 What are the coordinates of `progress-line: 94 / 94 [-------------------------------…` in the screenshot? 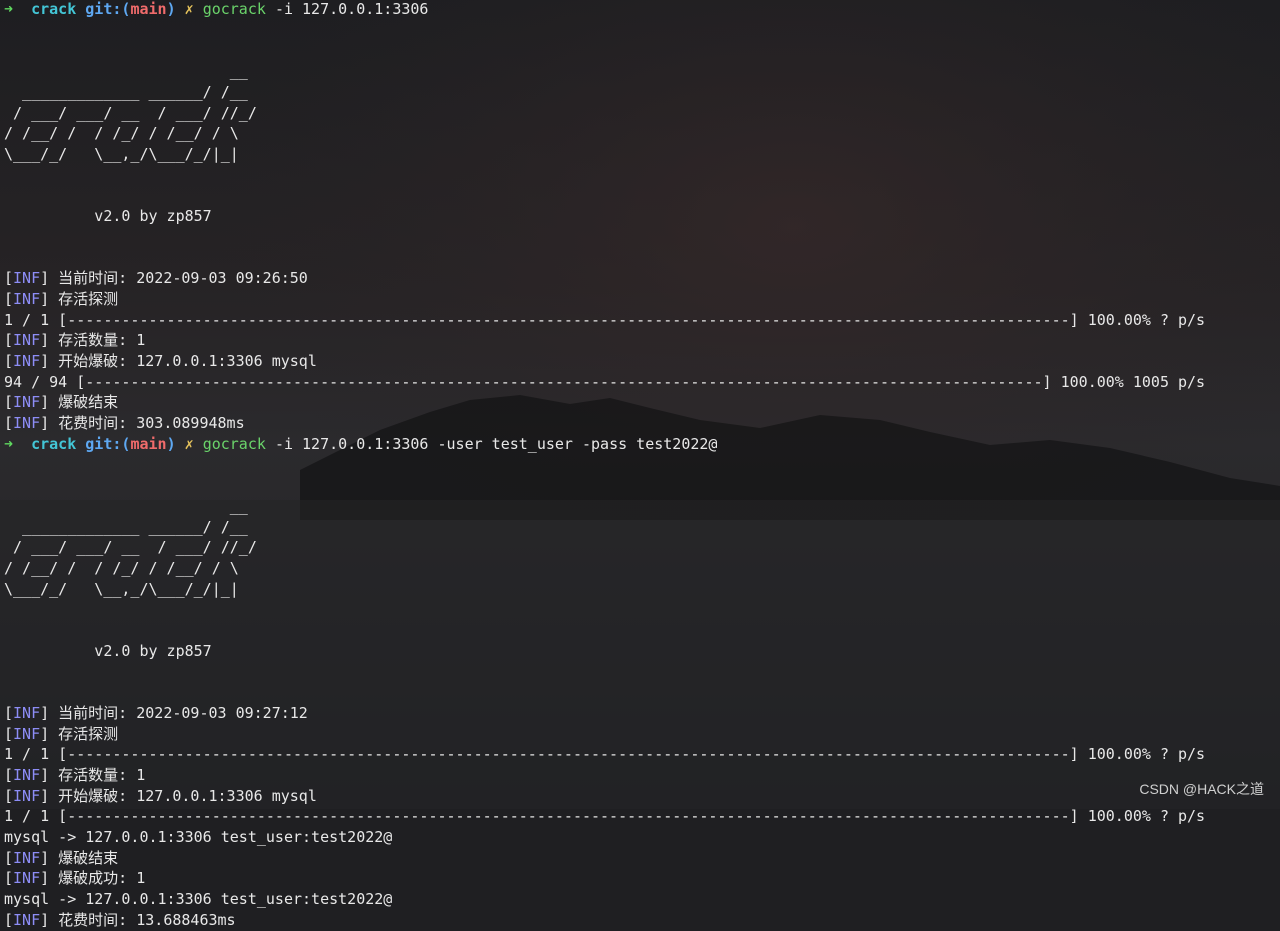 It's located at (604, 382).